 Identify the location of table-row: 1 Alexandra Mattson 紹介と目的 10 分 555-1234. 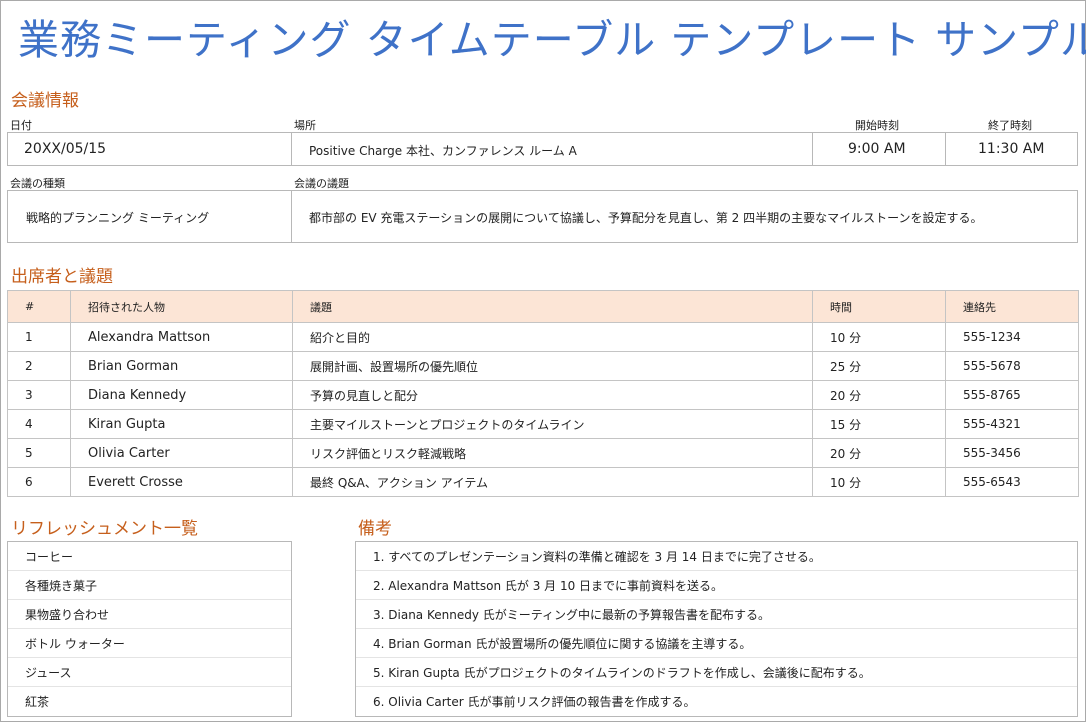
(543, 337).